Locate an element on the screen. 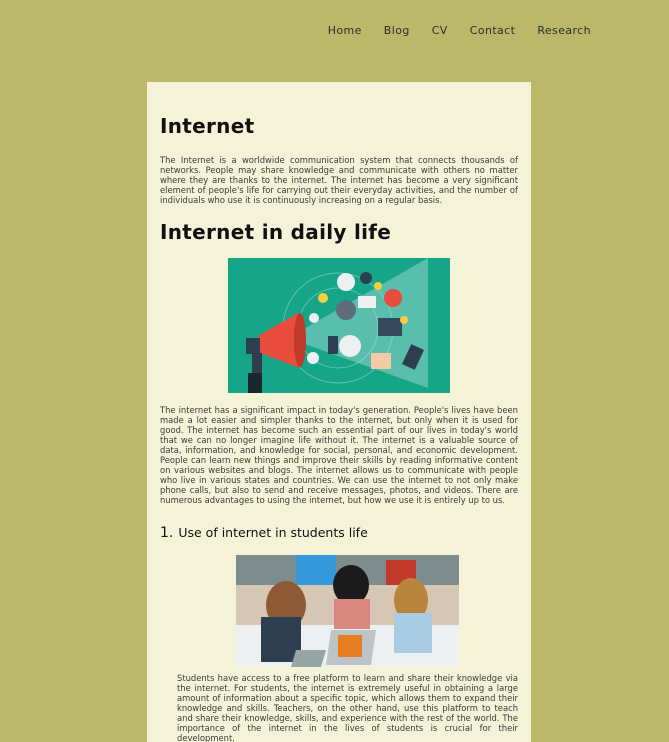 The width and height of the screenshot is (669, 742). nav-home-link: Home is located at coordinates (345, 30).